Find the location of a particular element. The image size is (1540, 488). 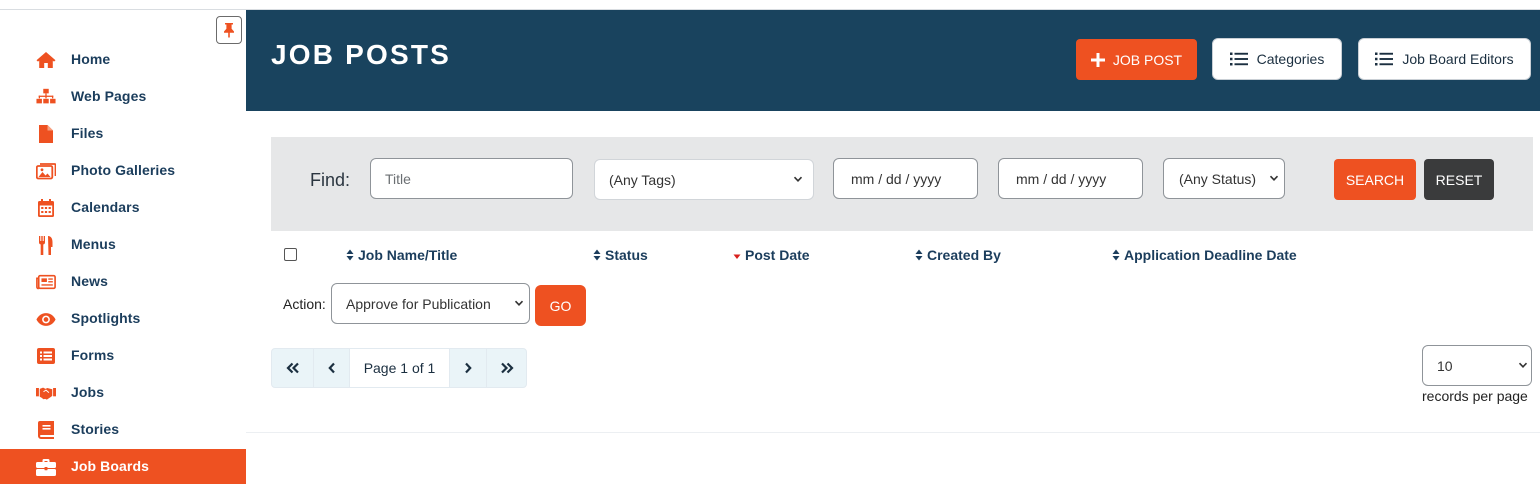

title-search-input: Title is located at coordinates (471, 178).